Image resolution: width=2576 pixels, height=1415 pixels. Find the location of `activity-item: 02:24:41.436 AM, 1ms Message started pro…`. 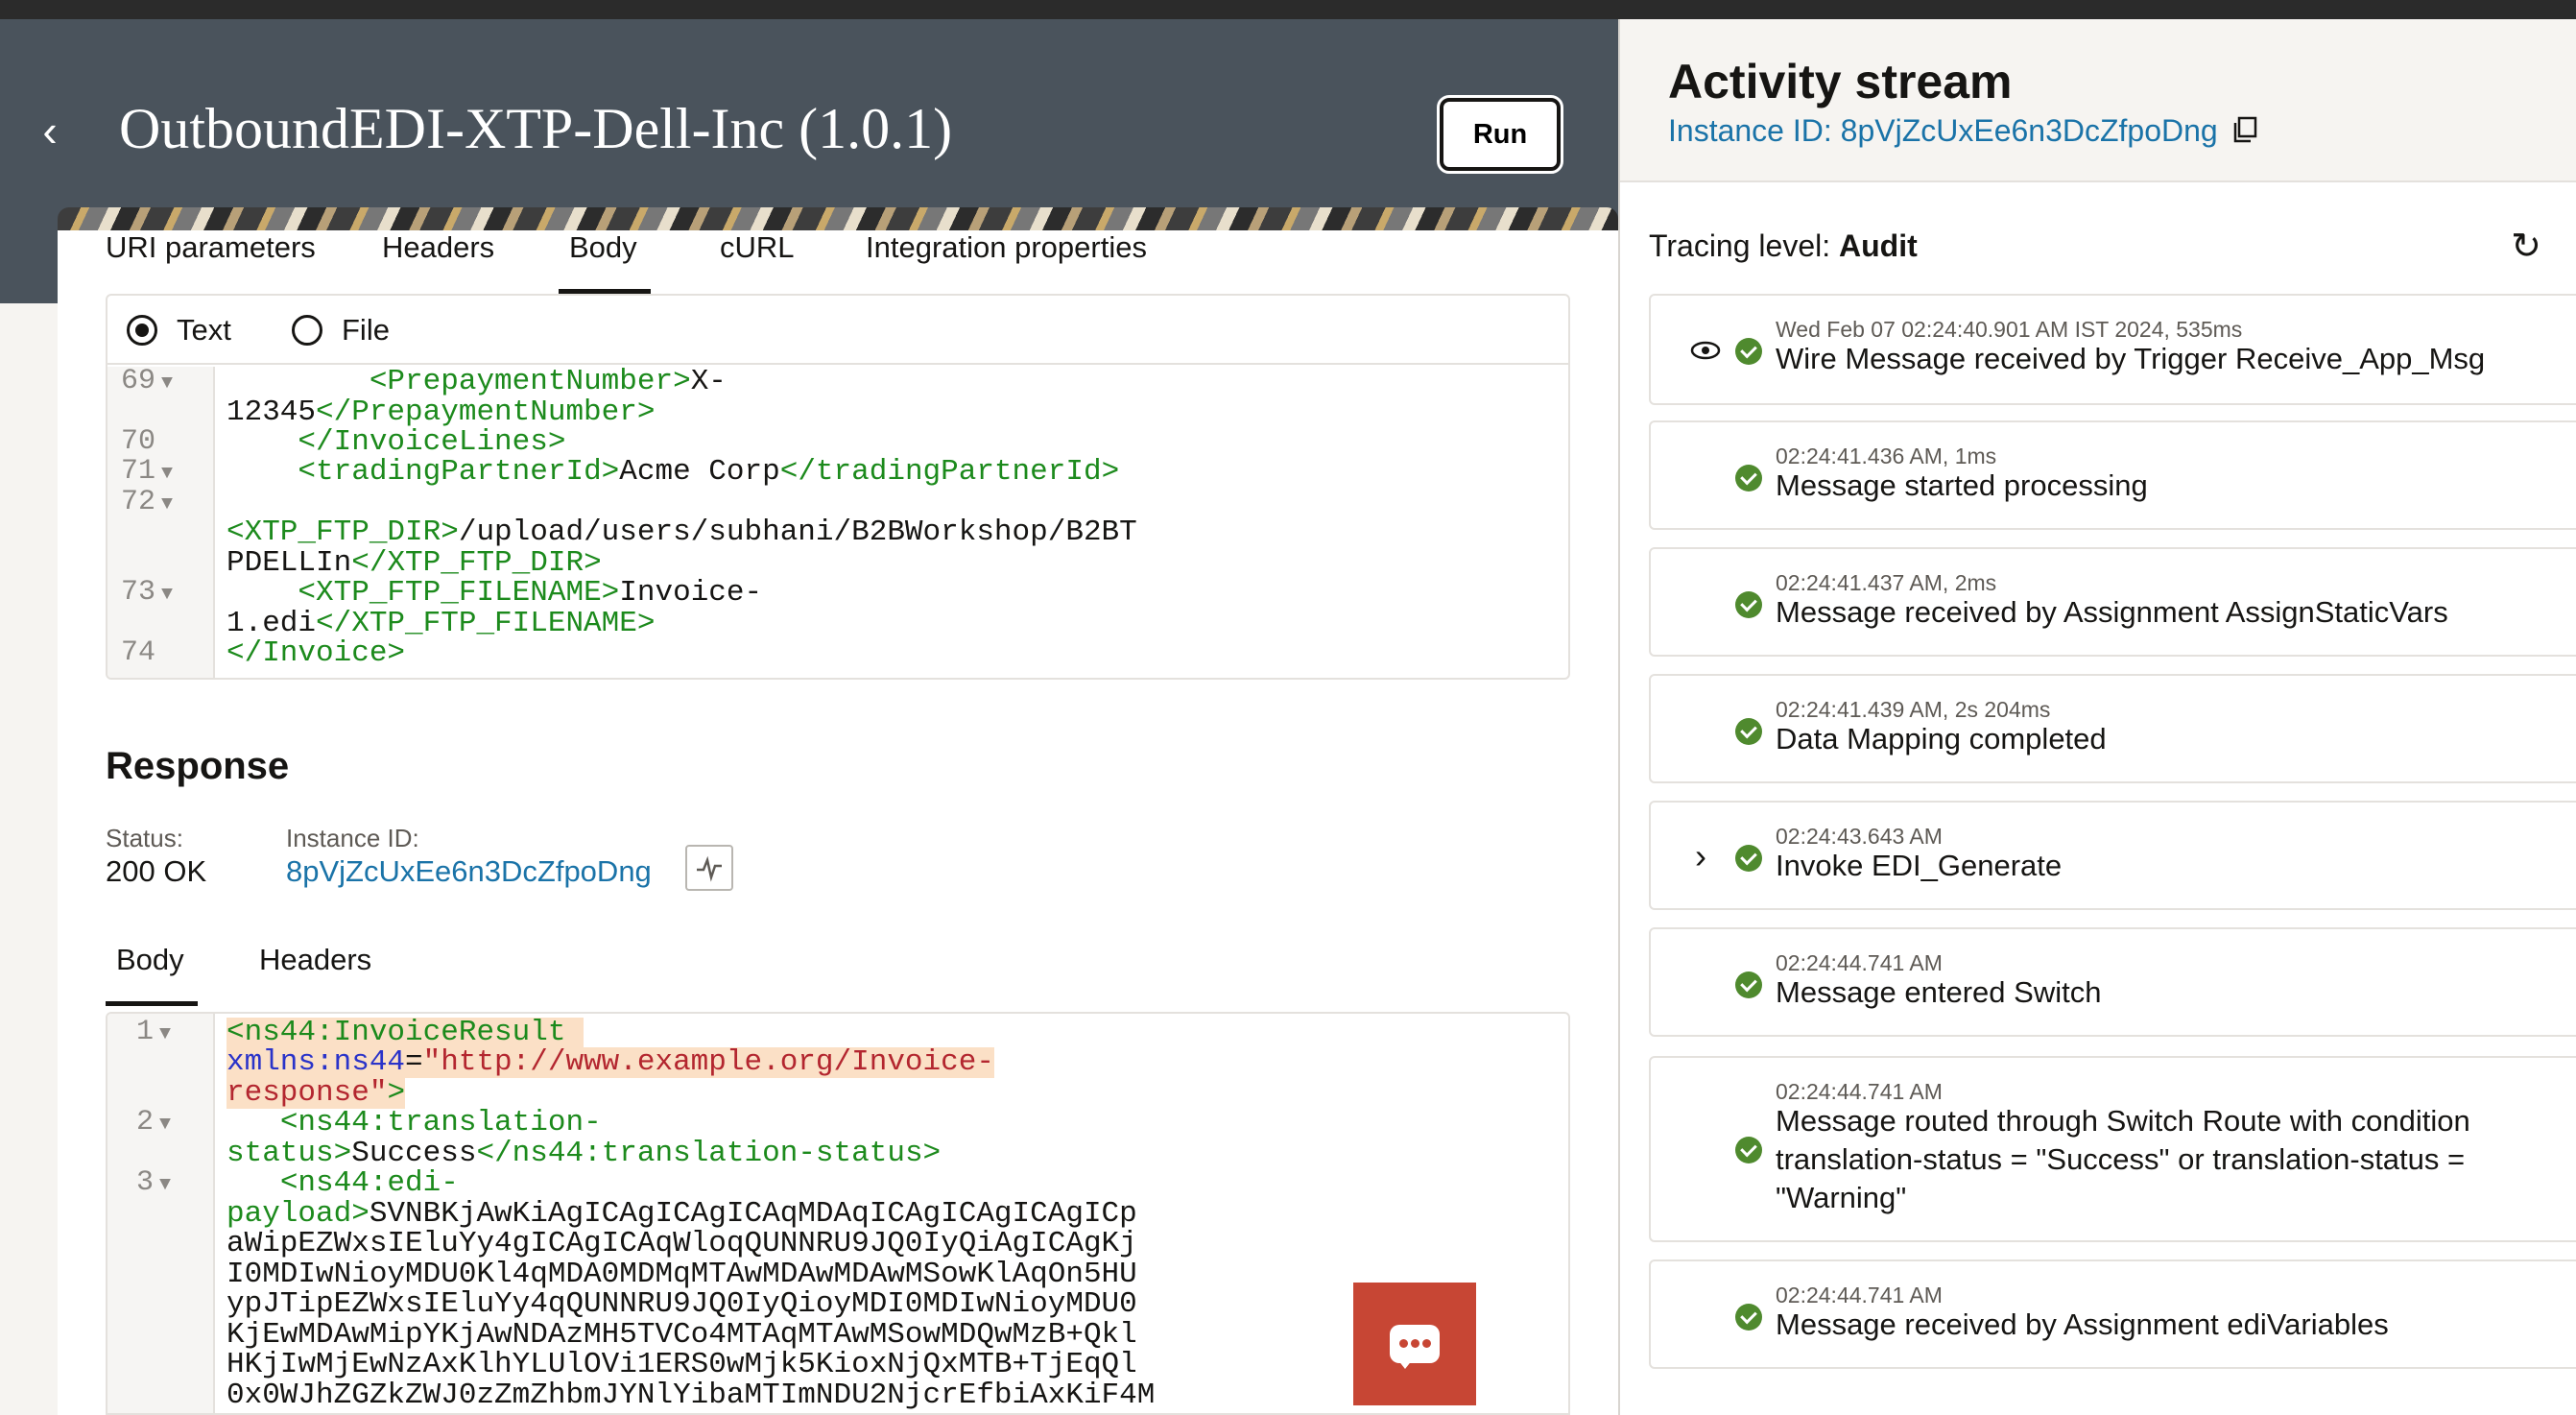

activity-item: 02:24:41.436 AM, 1ms Message started pro… is located at coordinates (2112, 475).